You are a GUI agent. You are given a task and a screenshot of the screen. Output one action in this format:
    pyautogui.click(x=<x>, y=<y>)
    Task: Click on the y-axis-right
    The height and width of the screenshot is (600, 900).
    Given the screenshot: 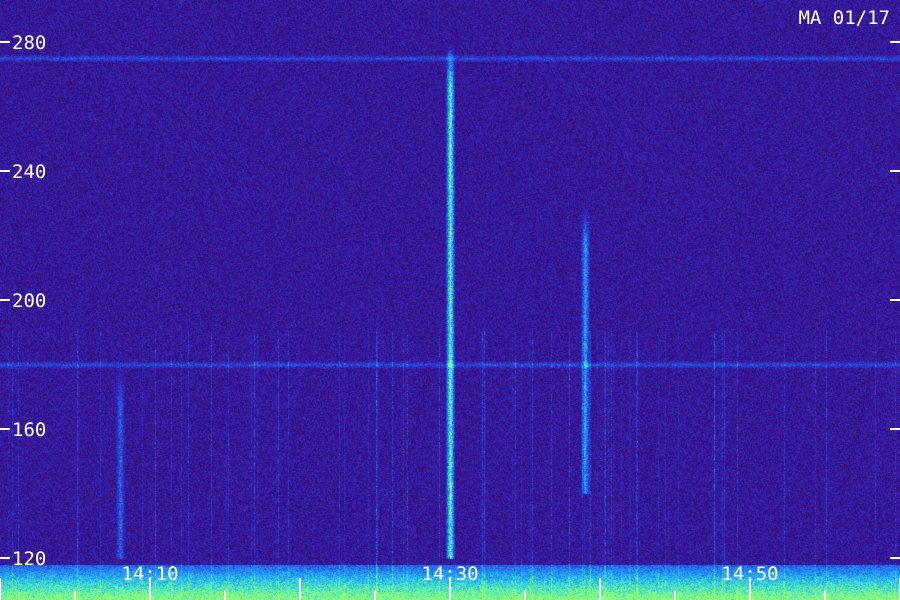 What is the action you would take?
    pyautogui.click(x=895, y=300)
    